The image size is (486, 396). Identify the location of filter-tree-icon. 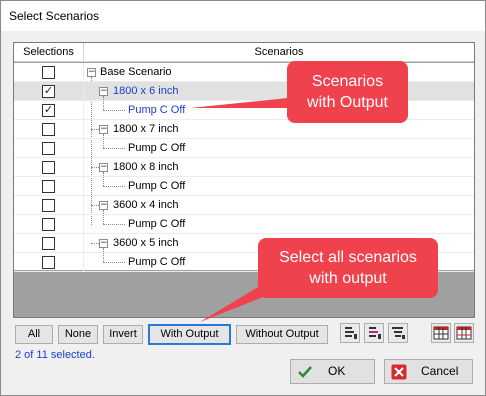
(398, 333).